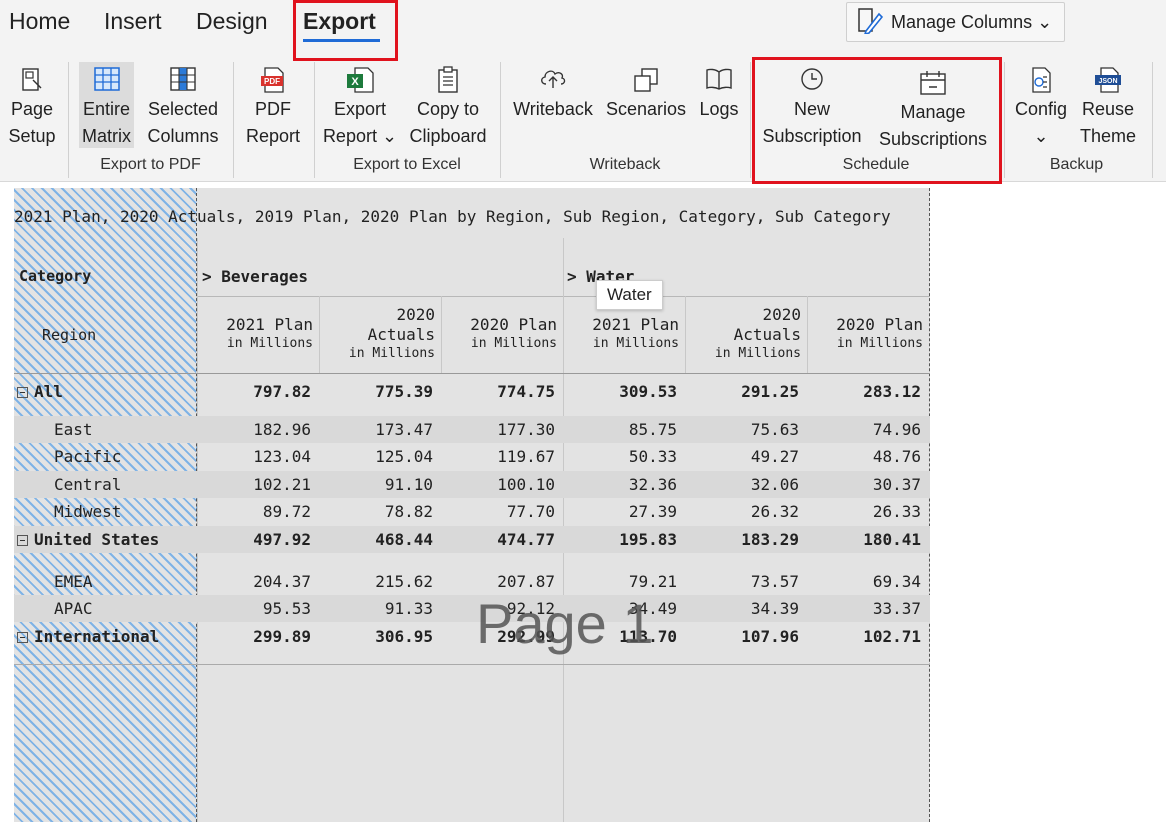  Describe the element at coordinates (88, 456) in the screenshot. I see `row-label: Pacific` at that location.